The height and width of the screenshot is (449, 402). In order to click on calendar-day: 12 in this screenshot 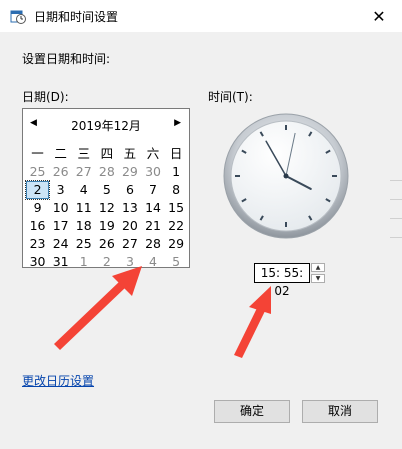, I will do `click(106, 208)`.